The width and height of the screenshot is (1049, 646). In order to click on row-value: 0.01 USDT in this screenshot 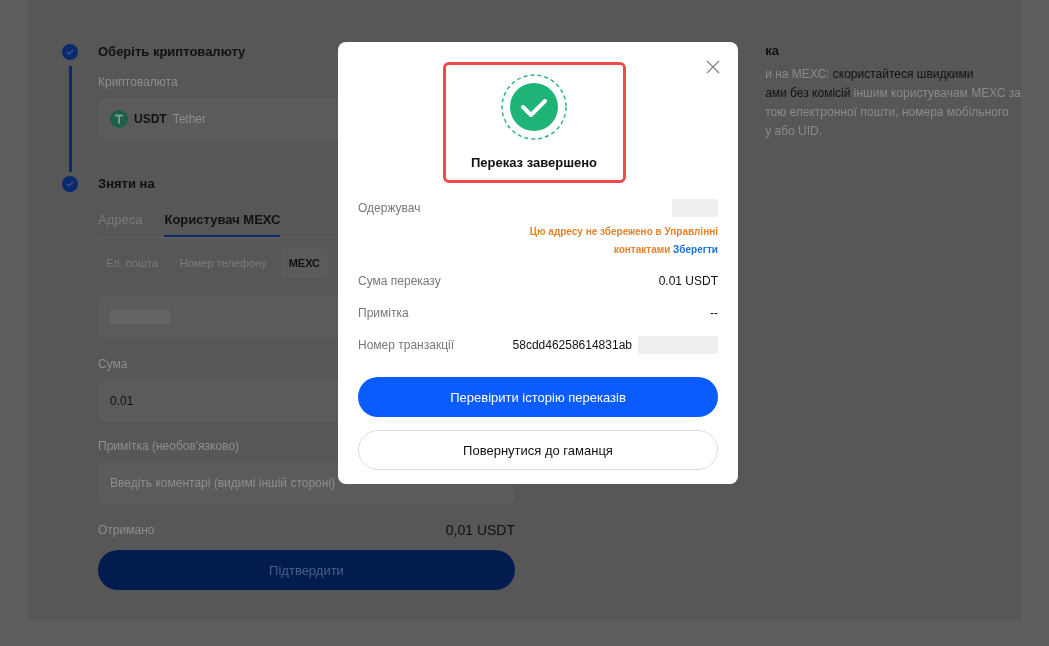, I will do `click(688, 281)`.